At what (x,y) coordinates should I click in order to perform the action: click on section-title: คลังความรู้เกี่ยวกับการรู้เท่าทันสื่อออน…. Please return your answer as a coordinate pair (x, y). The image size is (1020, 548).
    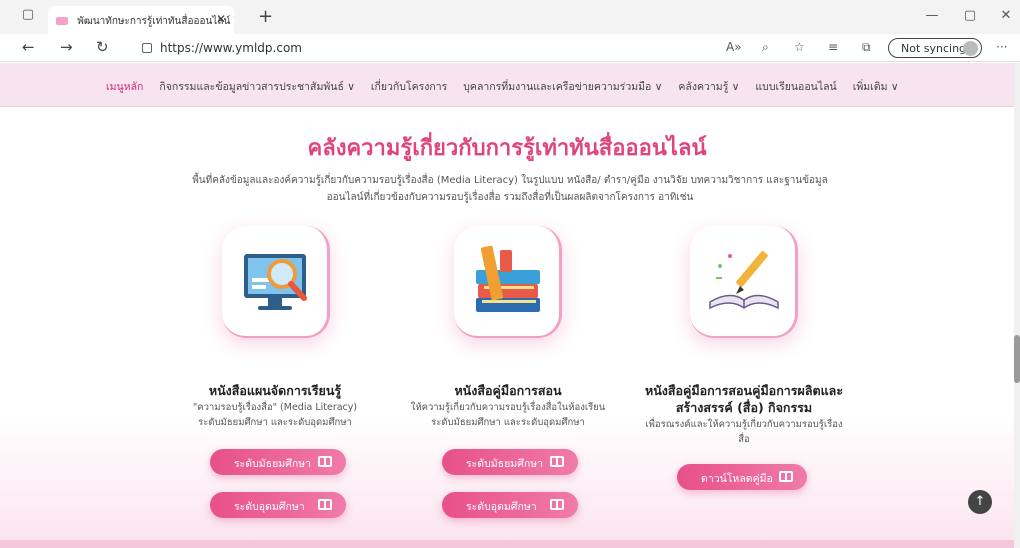
    Looking at the image, I should click on (507, 148).